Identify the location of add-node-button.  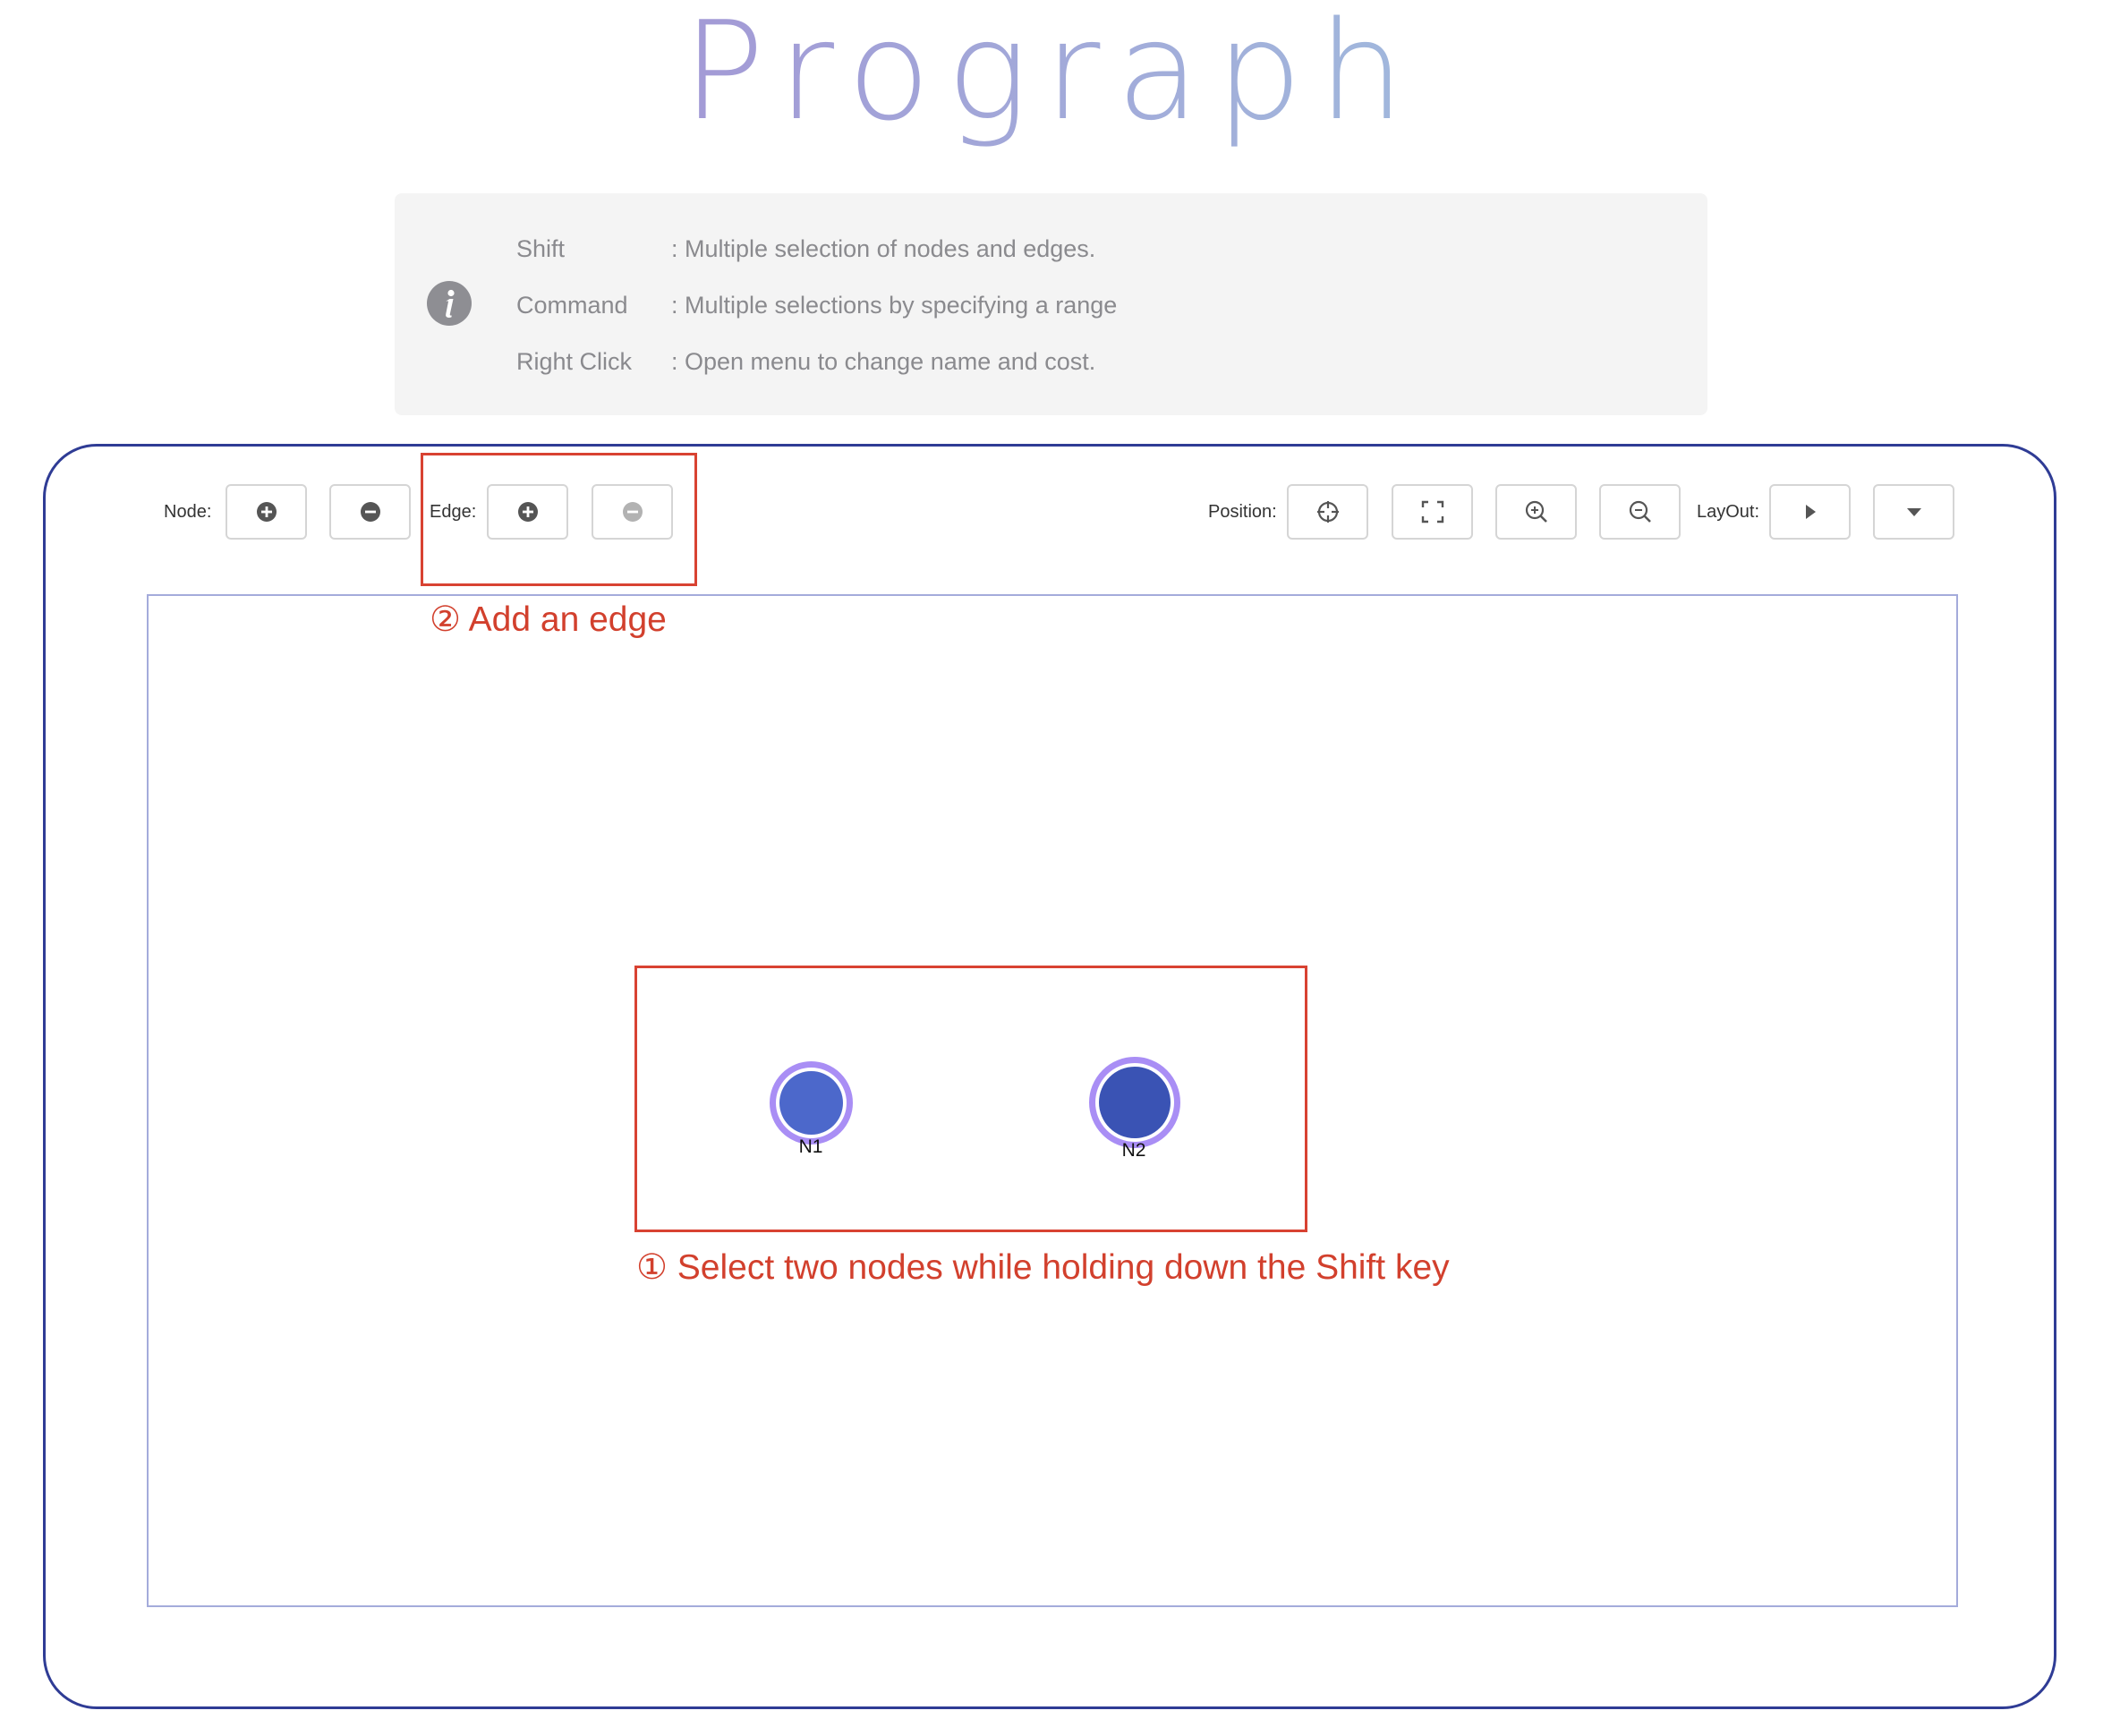
(266, 512).